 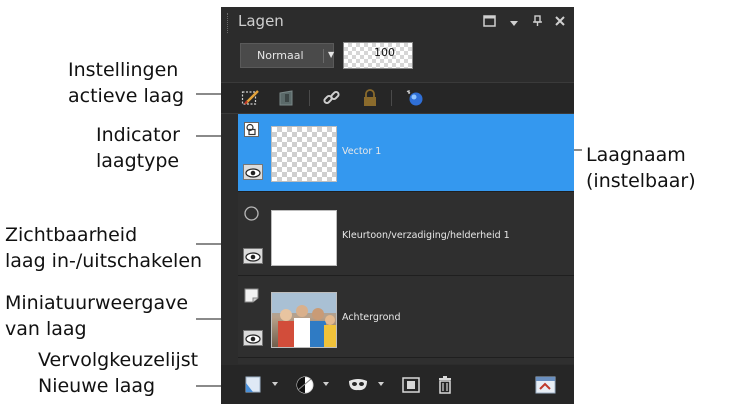 What do you see at coordinates (331, 54) in the screenshot?
I see `chevron-down-icon: ▼` at bounding box center [331, 54].